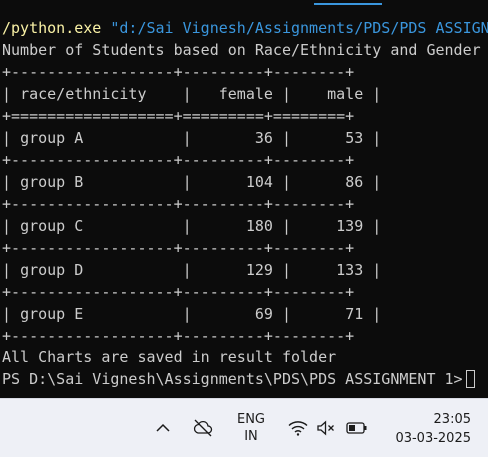 This screenshot has width=488, height=457. What do you see at coordinates (83, 94) in the screenshot?
I see `header-race: race/ethnicity` at bounding box center [83, 94].